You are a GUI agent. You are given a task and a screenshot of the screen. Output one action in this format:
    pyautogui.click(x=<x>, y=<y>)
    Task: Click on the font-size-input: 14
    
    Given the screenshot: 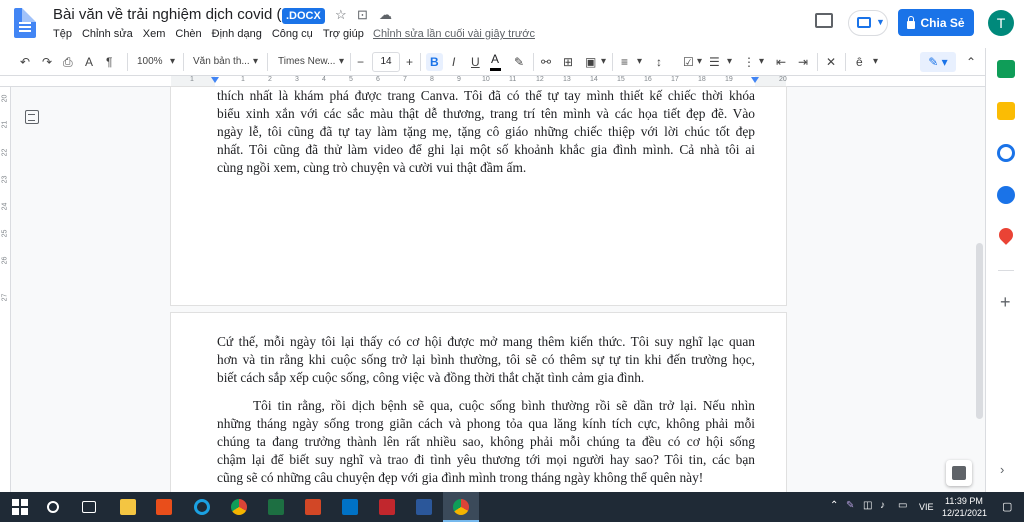 What is the action you would take?
    pyautogui.click(x=386, y=62)
    